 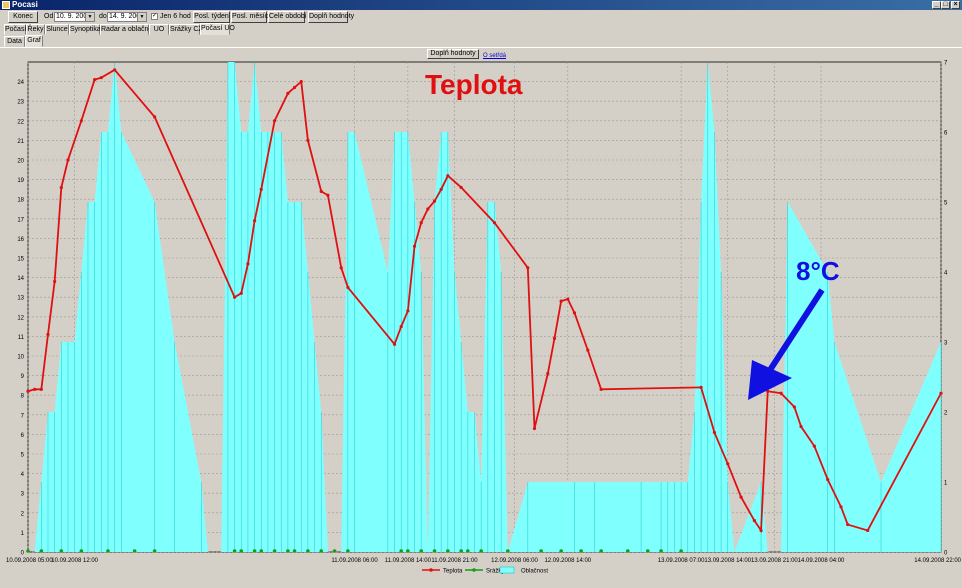 What do you see at coordinates (20, 83) in the screenshot?
I see `y-tick-label-left: 24` at bounding box center [20, 83].